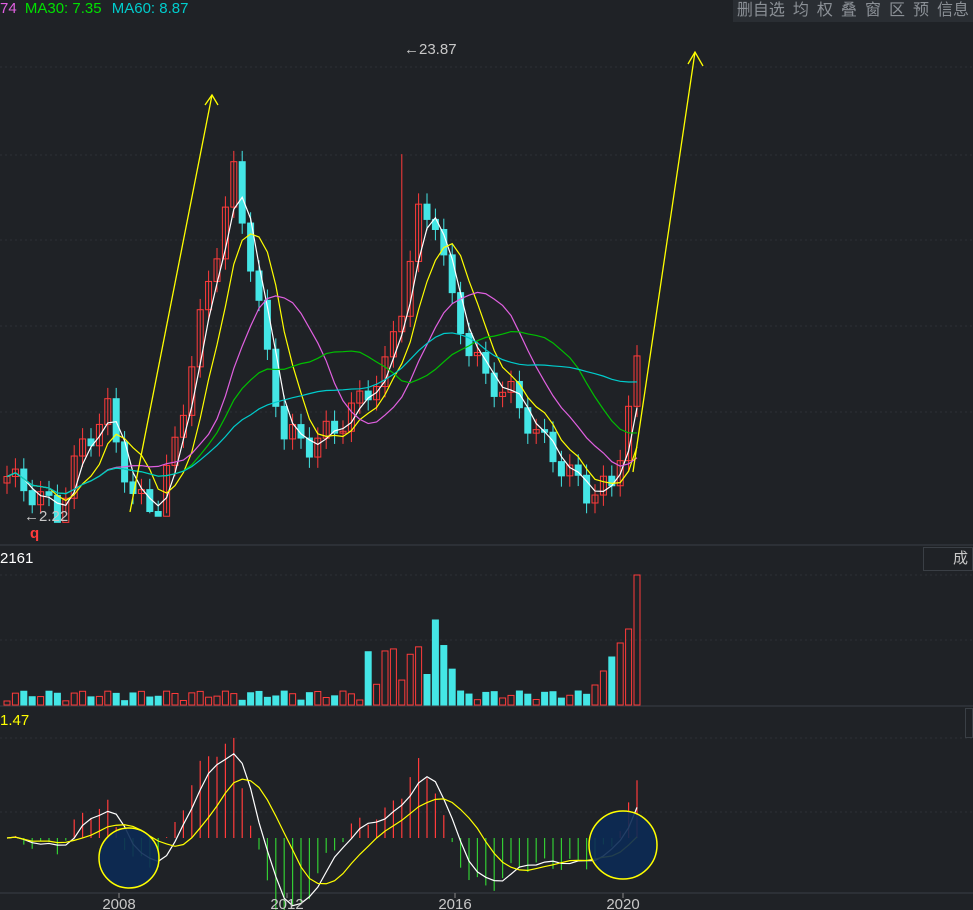  I want to click on toolbar-window: 窗, so click(873, 11).